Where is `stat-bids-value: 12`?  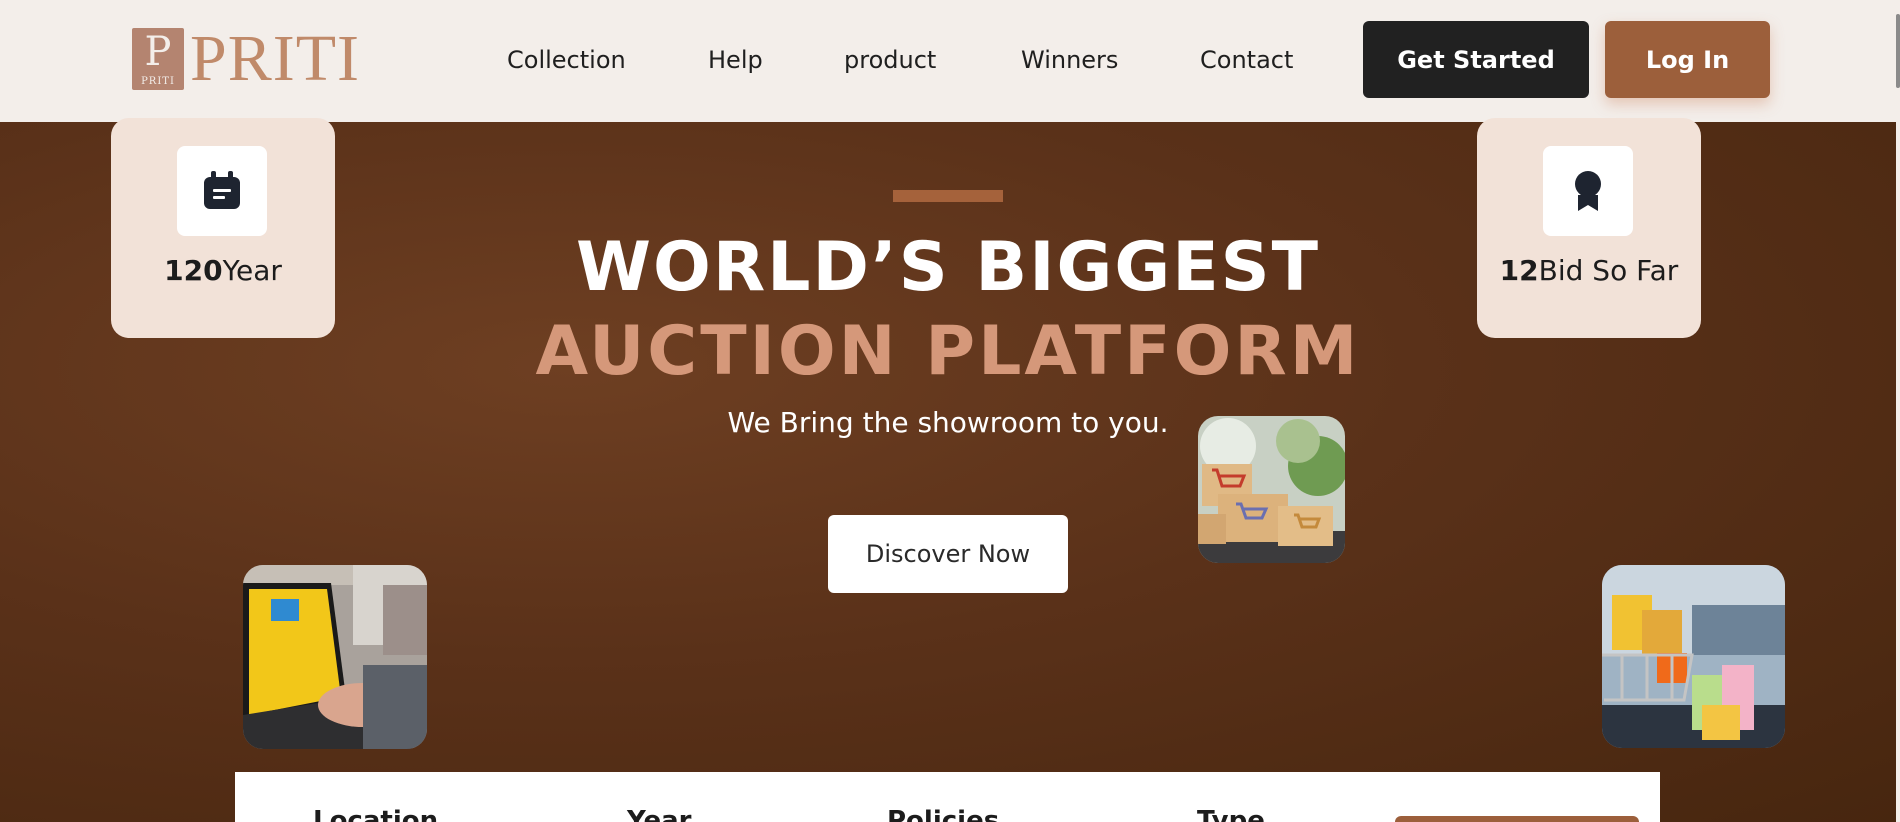 stat-bids-value: 12 is located at coordinates (1519, 270).